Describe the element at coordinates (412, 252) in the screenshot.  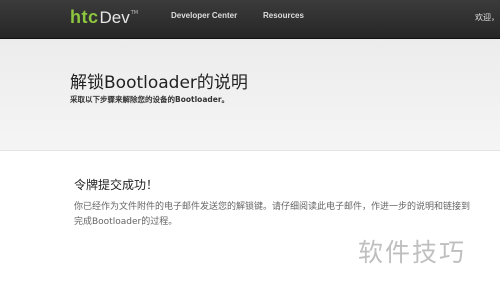
I see `watermark-text: 软件技巧` at that location.